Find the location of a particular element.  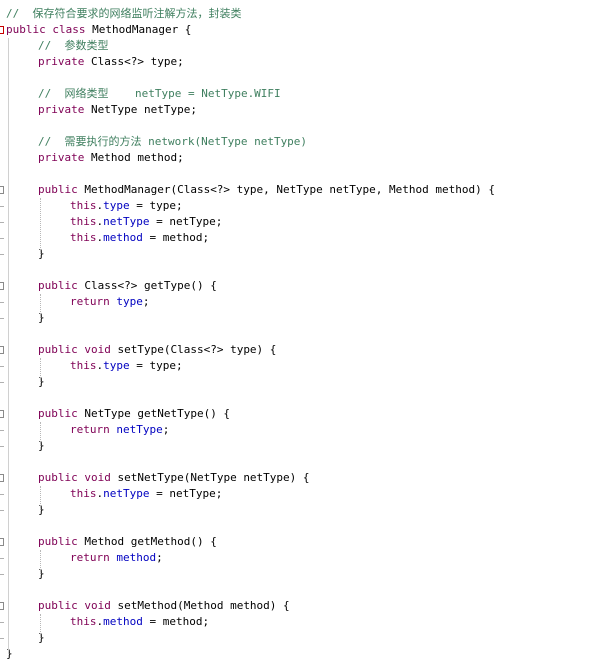

code-text: this.type = type; is located at coordinates (126, 366).